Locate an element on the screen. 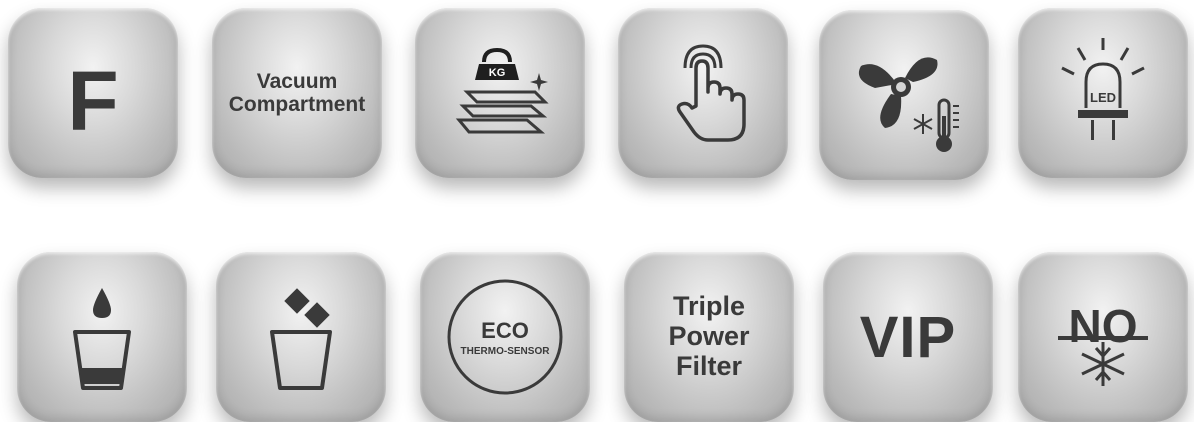 The height and width of the screenshot is (422, 1194). led-label: LED is located at coordinates (1103, 97).